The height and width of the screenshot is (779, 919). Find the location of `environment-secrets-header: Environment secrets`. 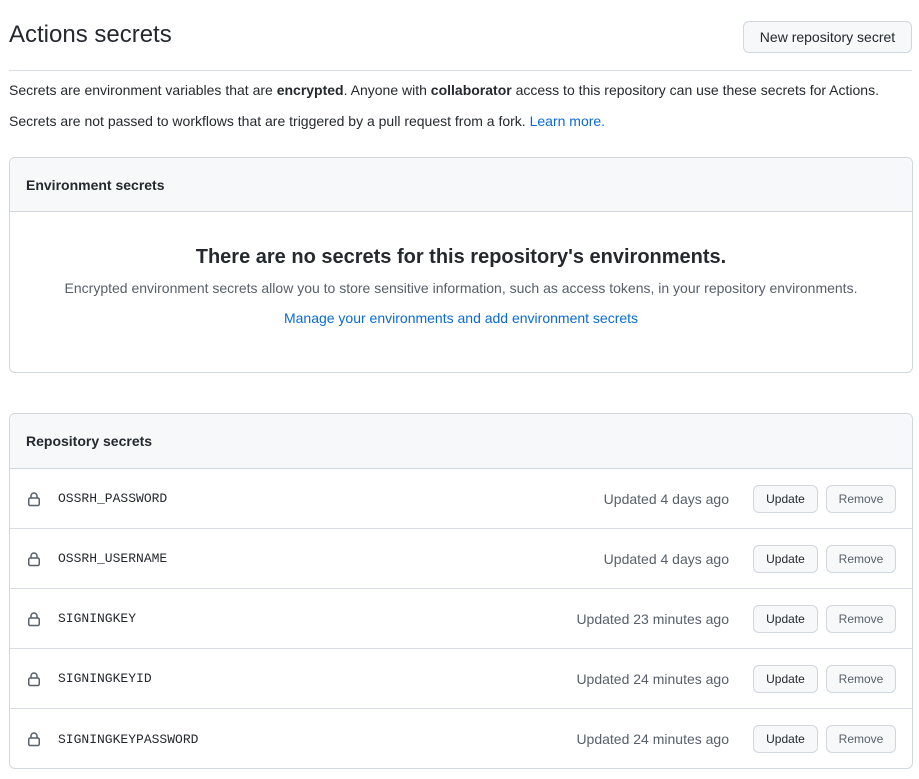

environment-secrets-header: Environment secrets is located at coordinates (461, 185).